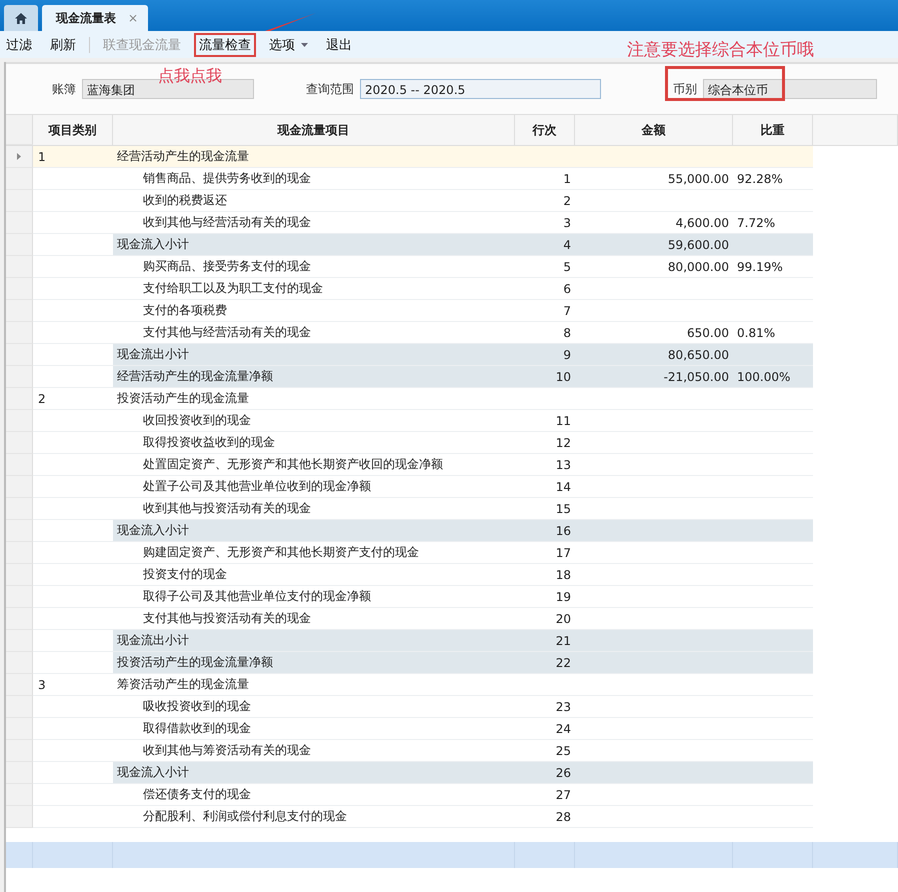 The width and height of the screenshot is (898, 892). Describe the element at coordinates (480, 89) in the screenshot. I see `date-range-field: 2020.5 -- 2020.5` at that location.